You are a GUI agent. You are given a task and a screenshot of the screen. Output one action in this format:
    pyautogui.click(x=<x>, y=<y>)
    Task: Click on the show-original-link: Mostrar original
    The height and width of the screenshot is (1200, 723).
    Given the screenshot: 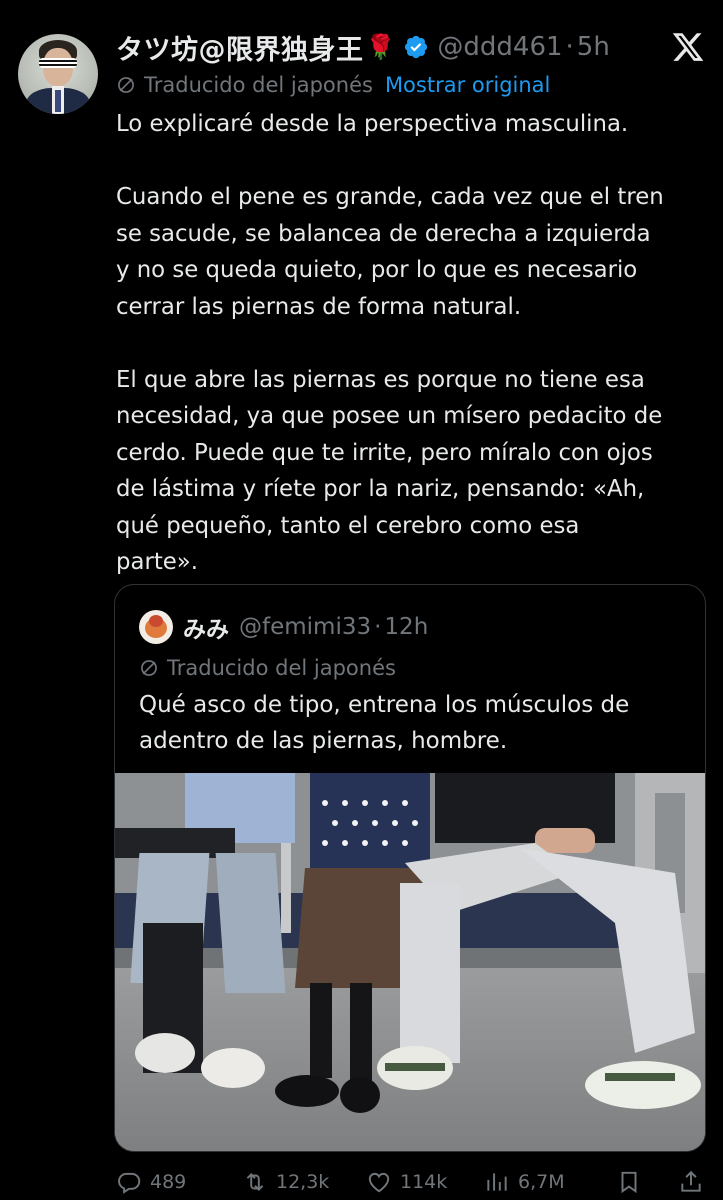 What is the action you would take?
    pyautogui.click(x=467, y=85)
    